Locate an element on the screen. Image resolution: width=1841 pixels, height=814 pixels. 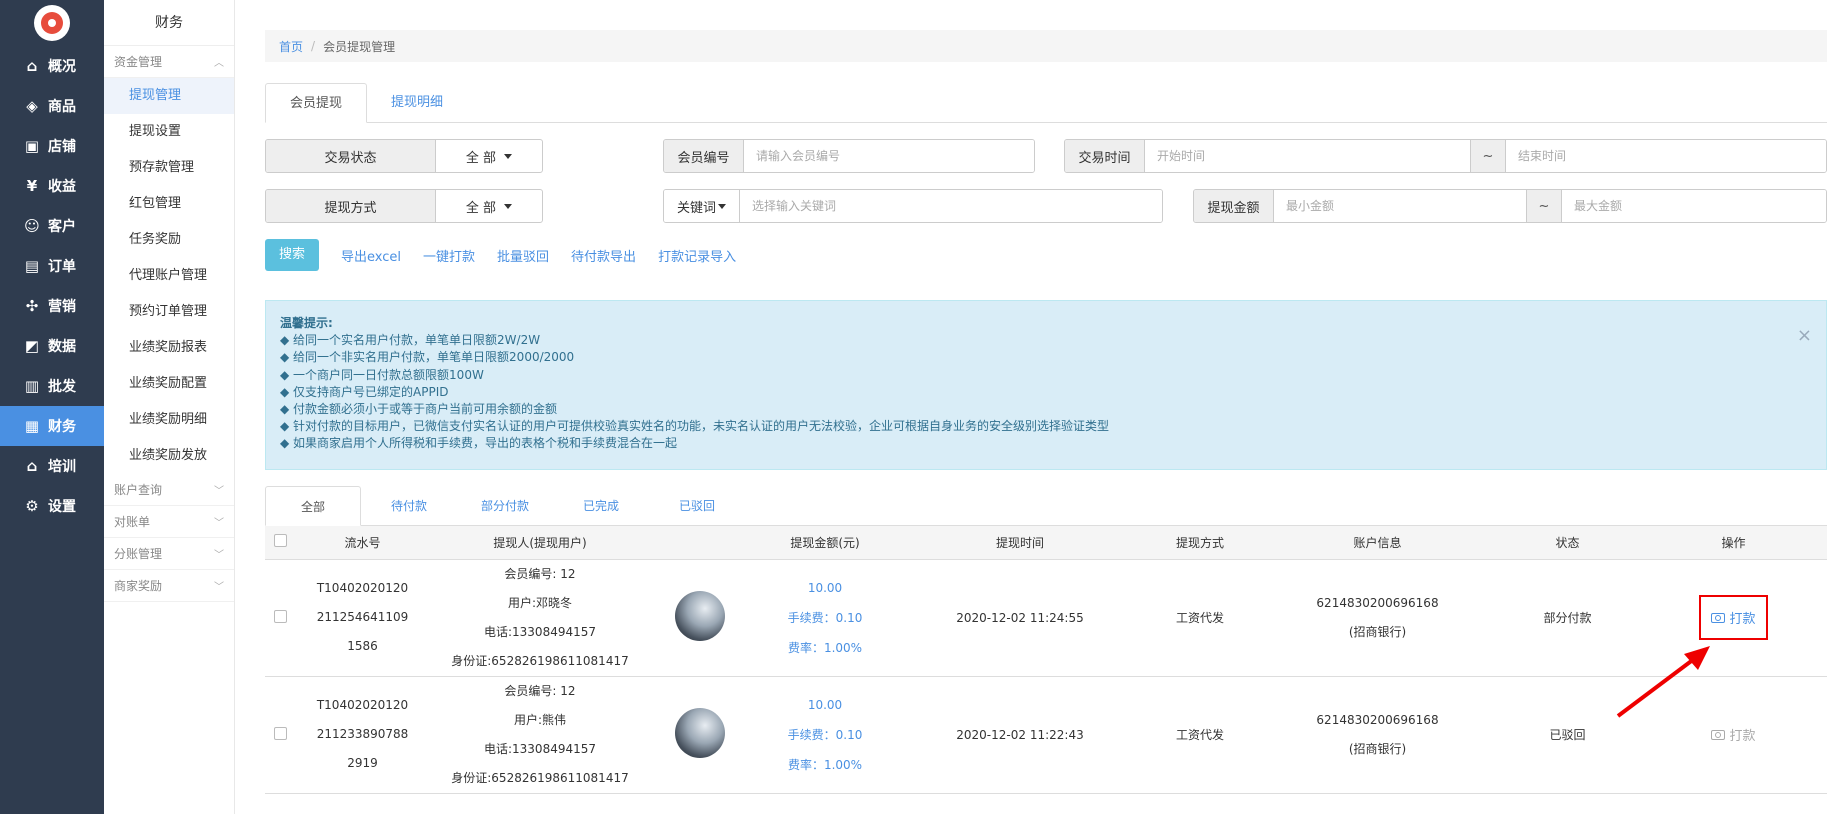
sub-menu-item: 提现设置 is located at coordinates (169, 132).